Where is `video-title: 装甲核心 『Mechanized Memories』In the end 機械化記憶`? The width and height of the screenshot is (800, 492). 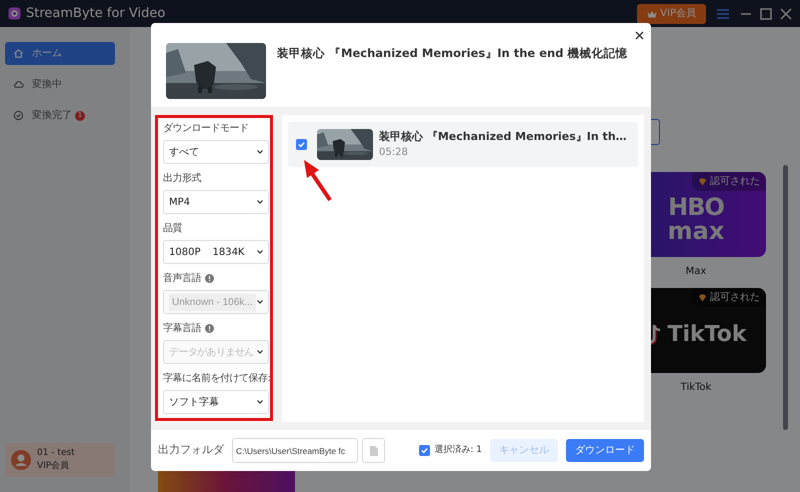 video-title: 装甲核心 『Mechanized Memories』In the end 機械化記憶 is located at coordinates (452, 53).